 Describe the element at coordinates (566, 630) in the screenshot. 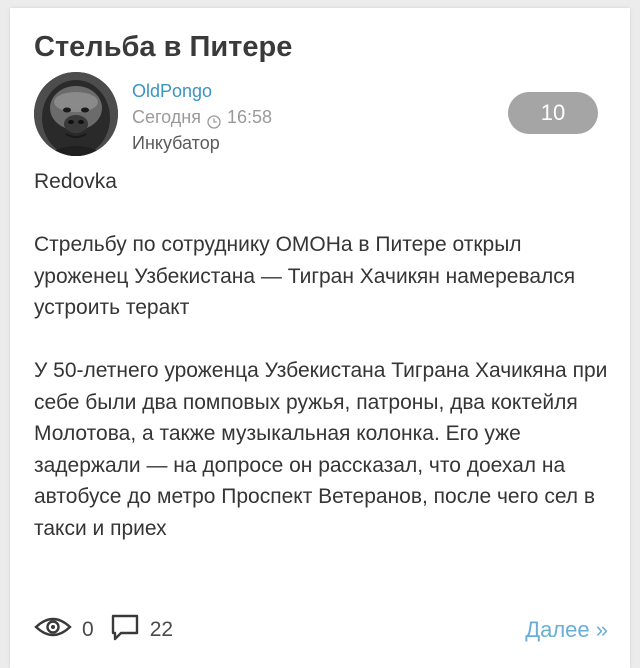

I see `read-more-link: Далее »` at that location.